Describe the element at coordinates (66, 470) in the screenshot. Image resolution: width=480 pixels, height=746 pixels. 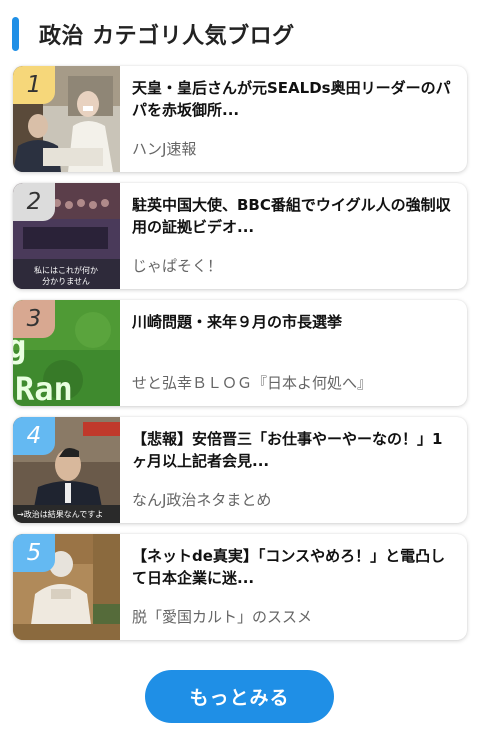
I see `thumbnail-4: →政治は結果なんですよ 4` at that location.